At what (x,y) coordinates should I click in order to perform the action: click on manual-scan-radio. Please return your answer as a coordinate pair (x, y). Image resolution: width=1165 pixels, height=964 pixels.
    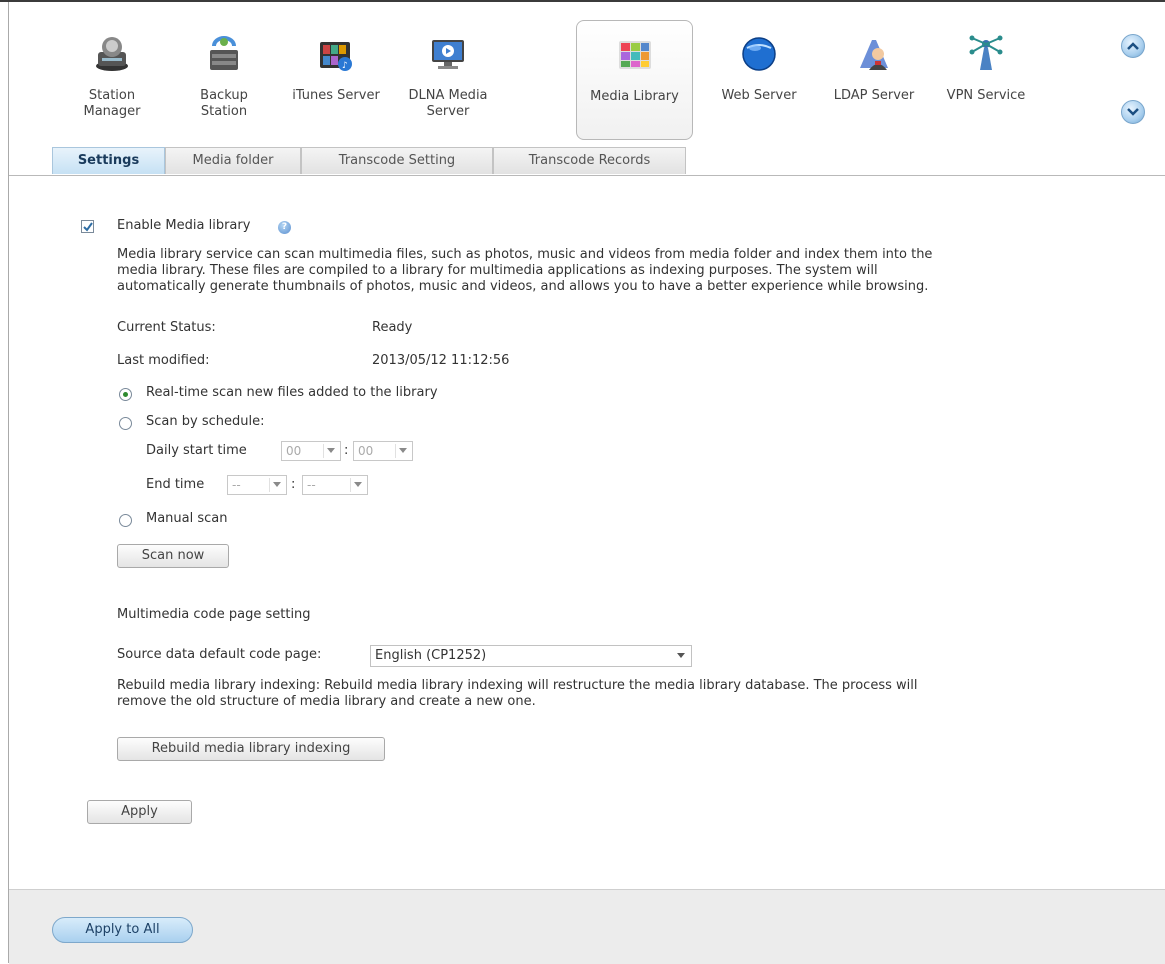
    Looking at the image, I should click on (125, 520).